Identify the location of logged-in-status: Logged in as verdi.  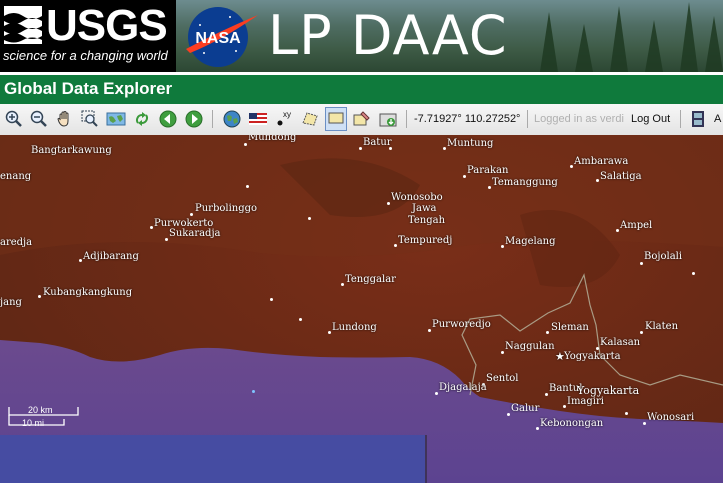
(579, 119).